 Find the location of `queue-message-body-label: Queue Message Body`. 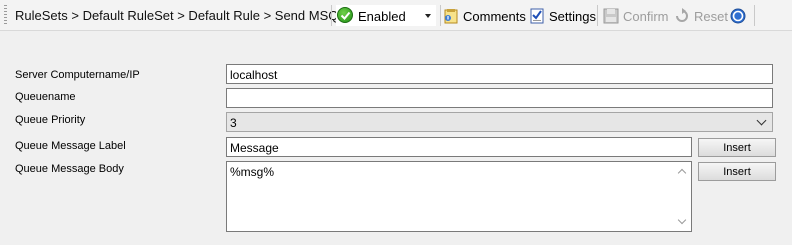

queue-message-body-label: Queue Message Body is located at coordinates (69, 169).